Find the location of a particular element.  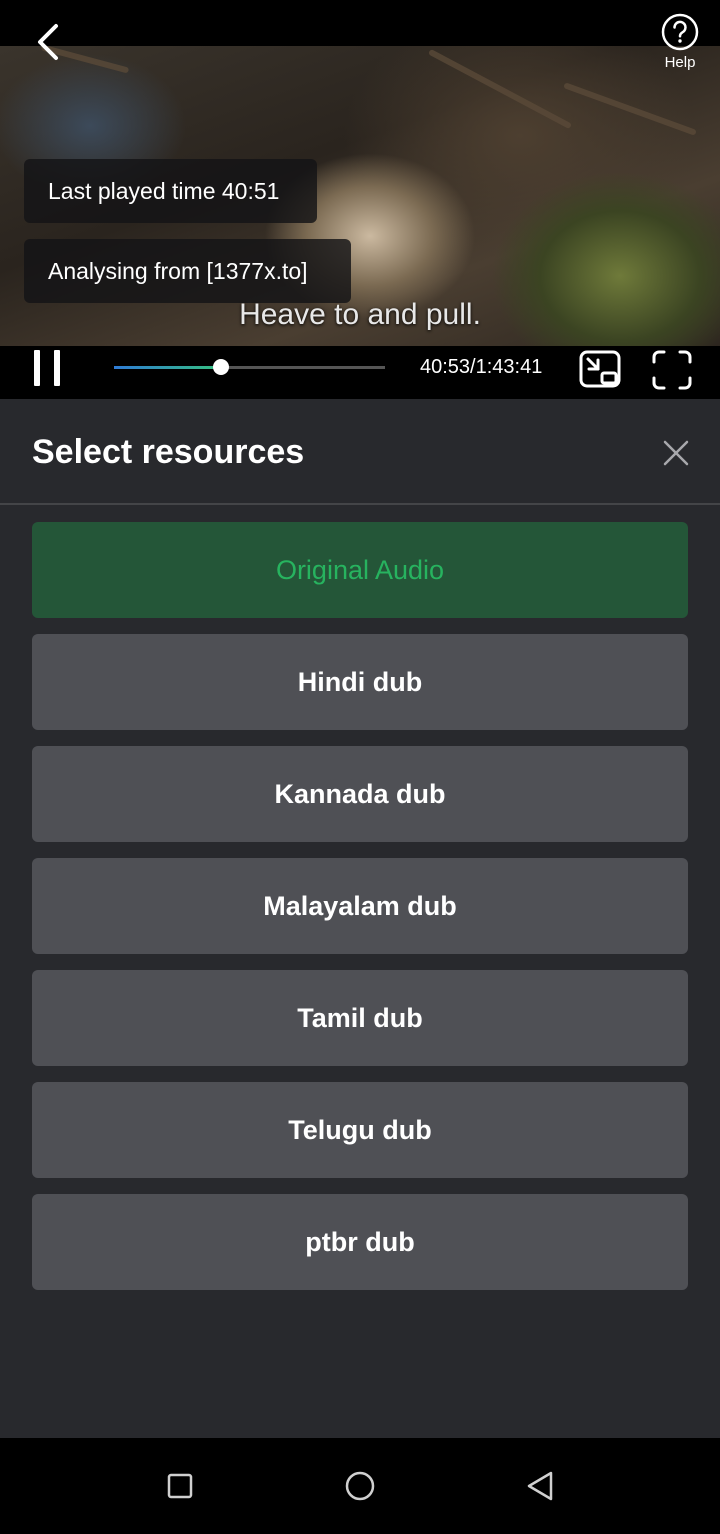

picture-in-picture-icon is located at coordinates (600, 369).